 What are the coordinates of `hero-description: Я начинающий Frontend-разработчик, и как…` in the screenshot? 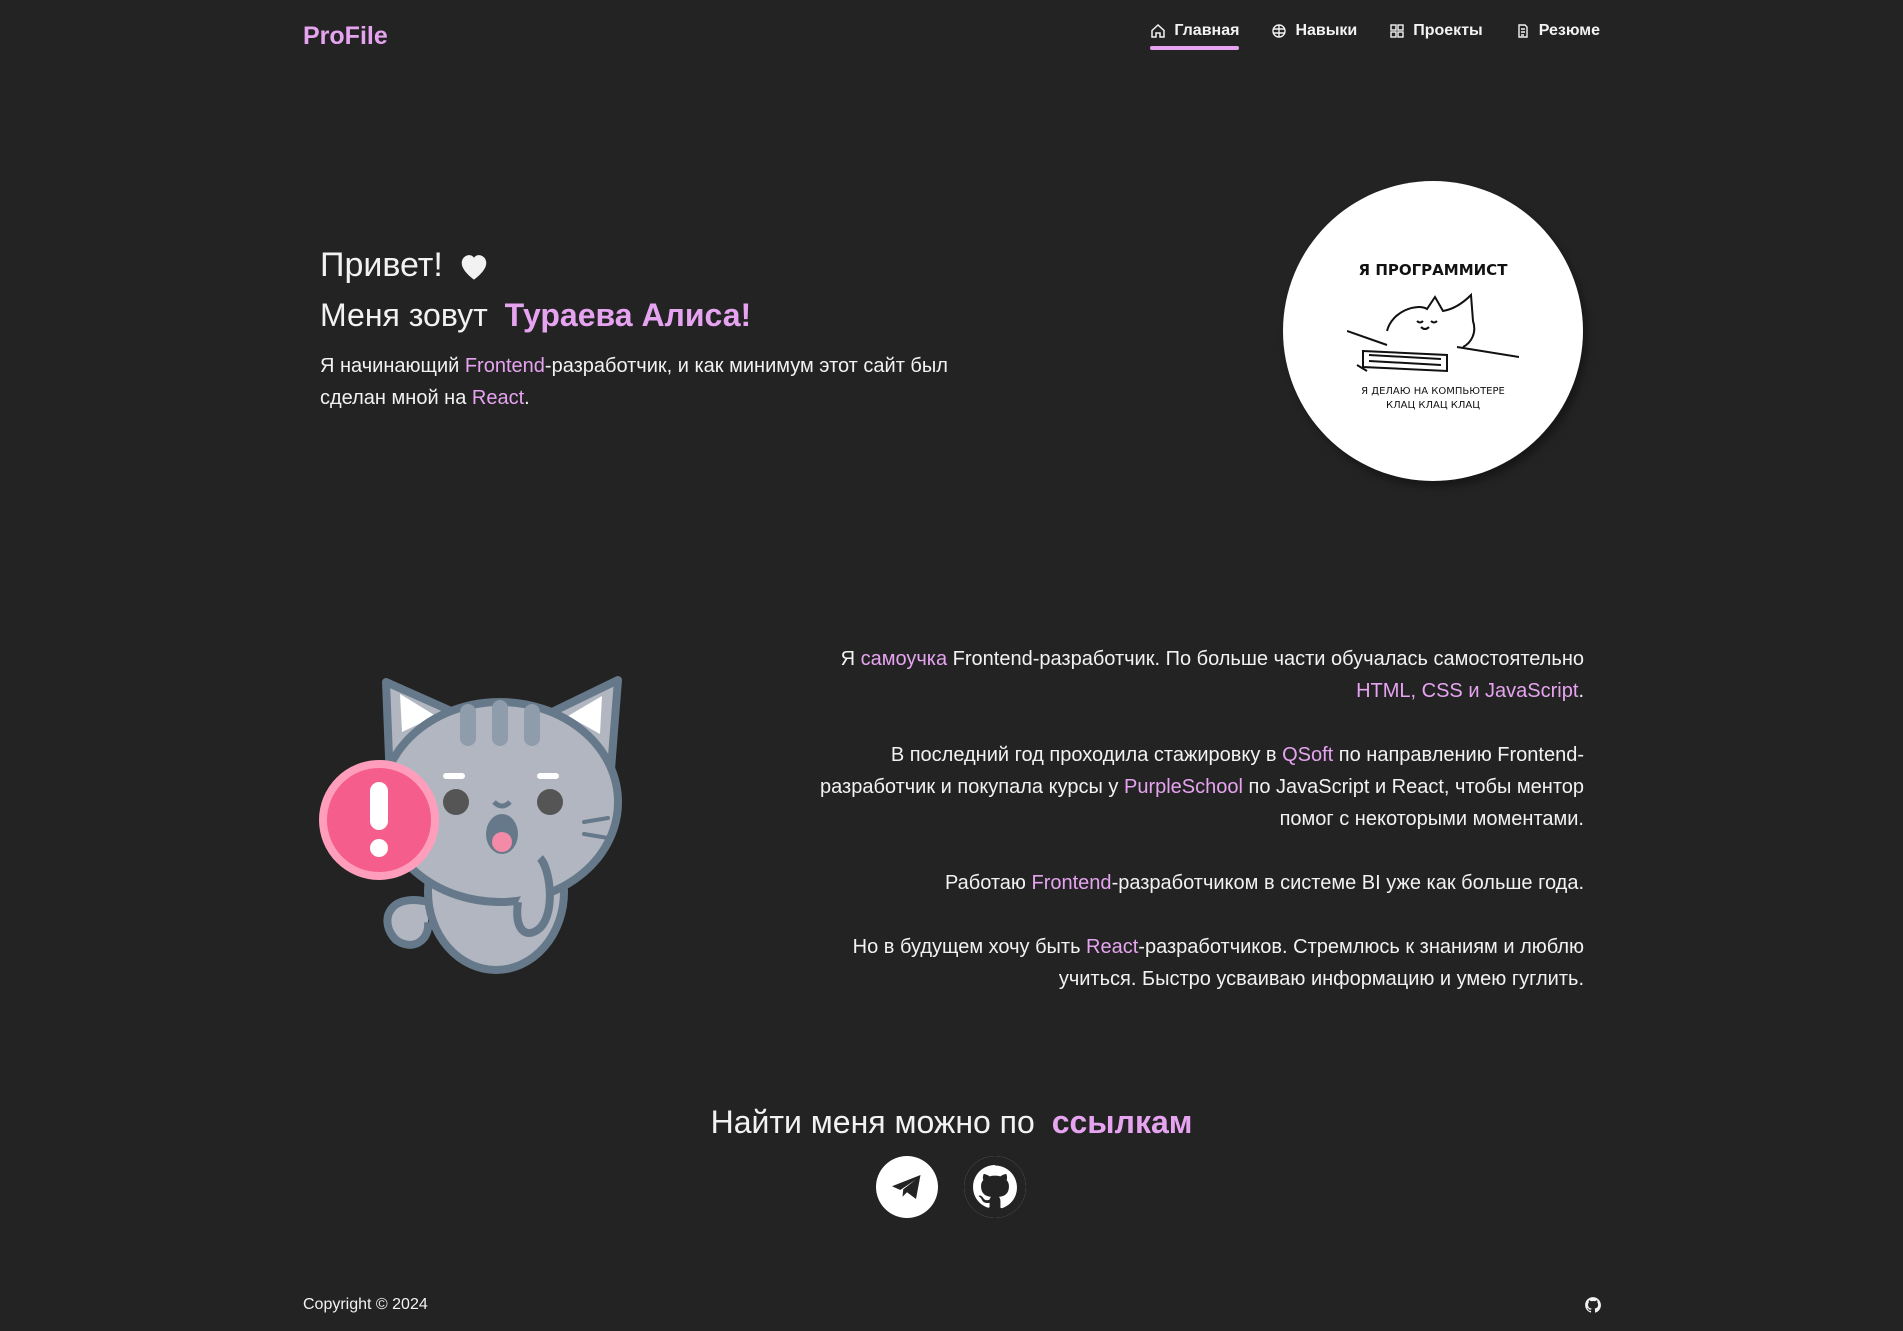 It's located at (660, 382).